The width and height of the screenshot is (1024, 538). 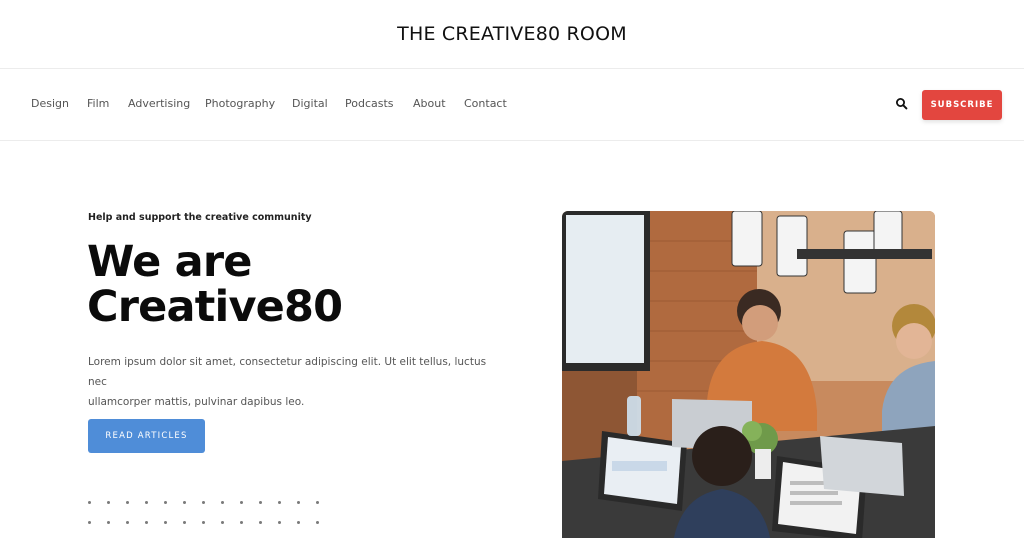 What do you see at coordinates (159, 103) in the screenshot?
I see `nav-item-advertising: Advertising` at bounding box center [159, 103].